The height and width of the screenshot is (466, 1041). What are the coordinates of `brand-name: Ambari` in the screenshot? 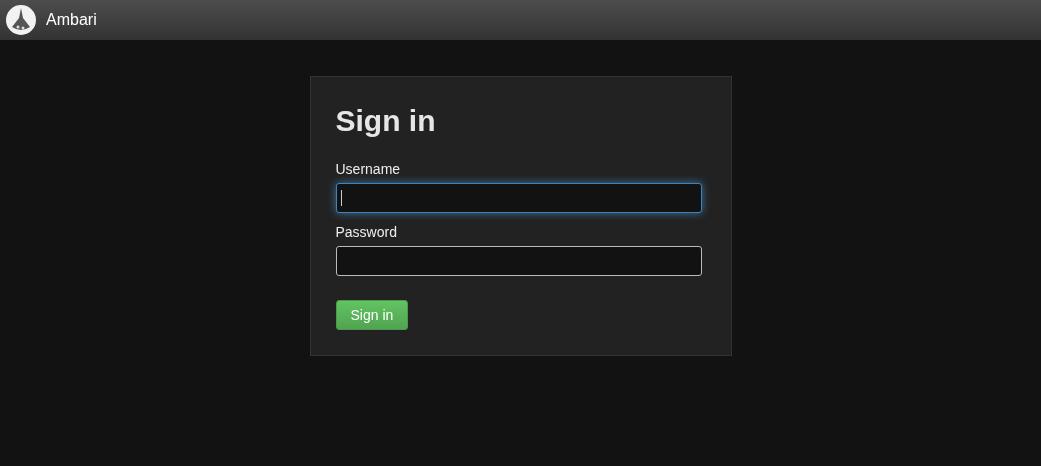 It's located at (71, 20).